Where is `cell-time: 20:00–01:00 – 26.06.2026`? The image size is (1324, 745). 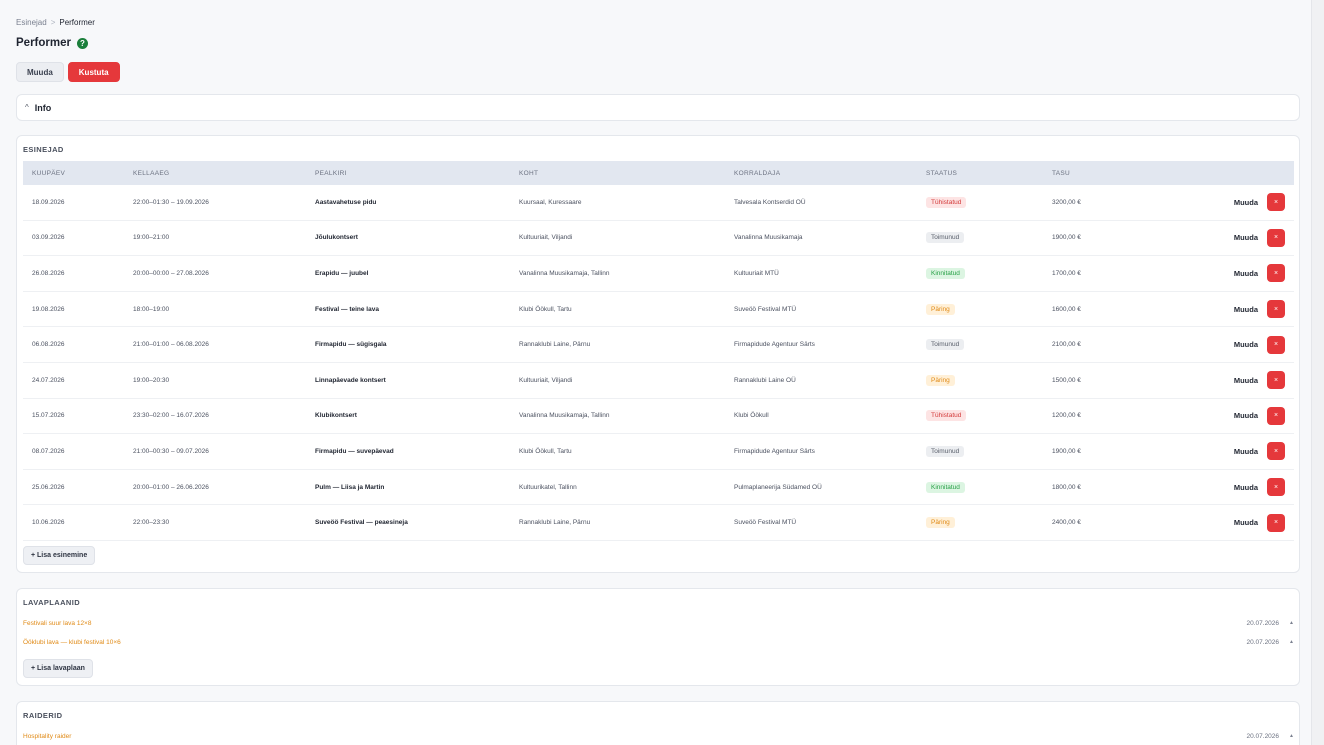 cell-time: 20:00–01:00 – 26.06.2026 is located at coordinates (171, 487).